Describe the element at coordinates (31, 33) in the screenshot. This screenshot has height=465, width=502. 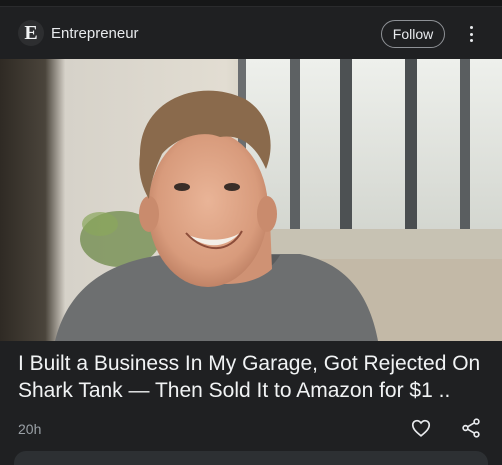
I see `source-logo: E` at that location.